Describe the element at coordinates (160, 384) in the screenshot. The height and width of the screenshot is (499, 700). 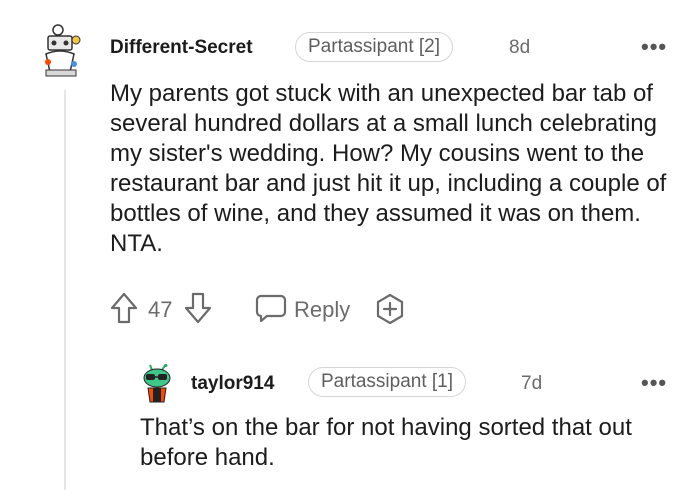
I see `avatar` at that location.